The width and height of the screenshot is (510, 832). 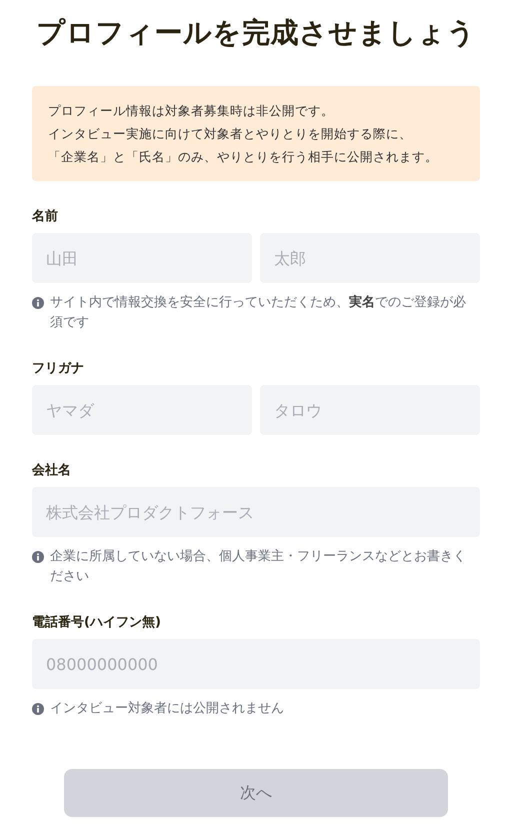 I want to click on notice-text: 「企業名」と「氏名」のみ、やりとりを行う相手に公開されます。, so click(x=243, y=157).